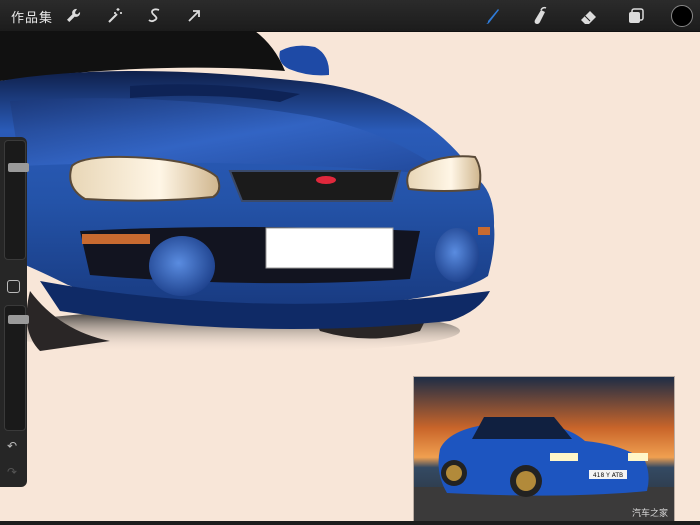  What do you see at coordinates (194, 16) in the screenshot?
I see `transform-arrow-icon` at bounding box center [194, 16].